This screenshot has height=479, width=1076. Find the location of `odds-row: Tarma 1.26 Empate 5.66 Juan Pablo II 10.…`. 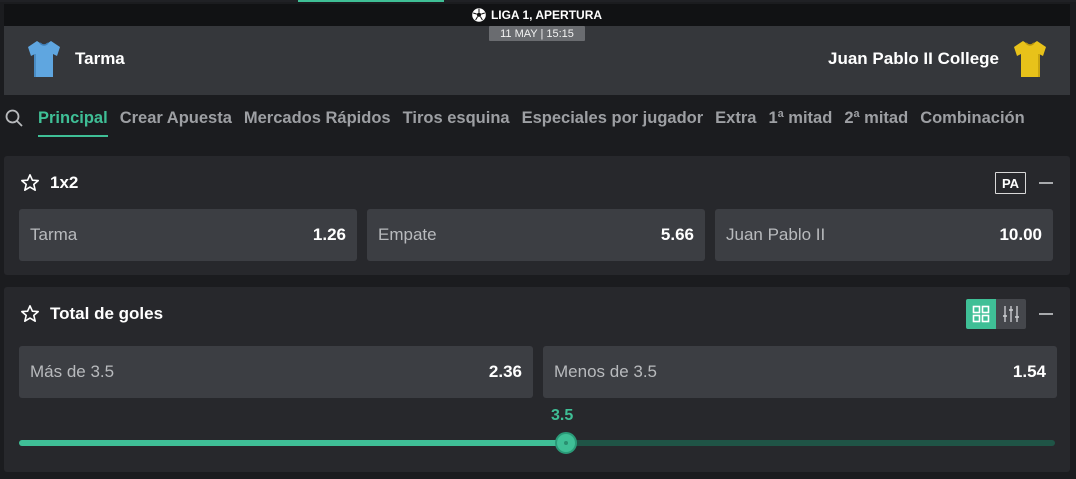

odds-row: Tarma 1.26 Empate 5.66 Juan Pablo II 10.… is located at coordinates (536, 235).